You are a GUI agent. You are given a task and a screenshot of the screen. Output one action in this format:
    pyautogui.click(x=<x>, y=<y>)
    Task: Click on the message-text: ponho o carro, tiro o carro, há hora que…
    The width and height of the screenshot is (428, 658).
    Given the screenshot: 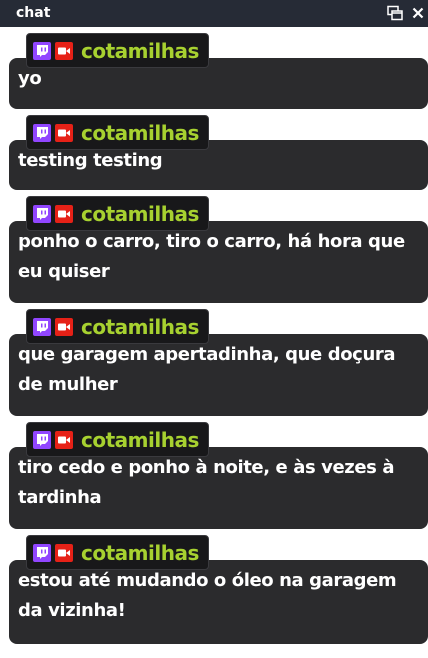 What is the action you would take?
    pyautogui.click(x=211, y=256)
    